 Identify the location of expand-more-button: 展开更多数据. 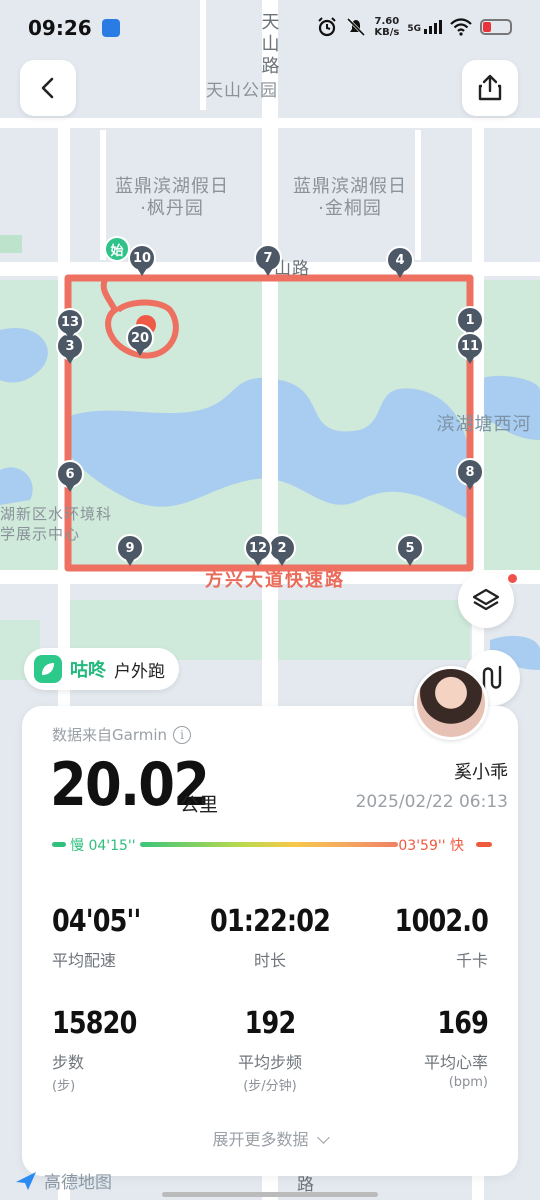
(270, 1138).